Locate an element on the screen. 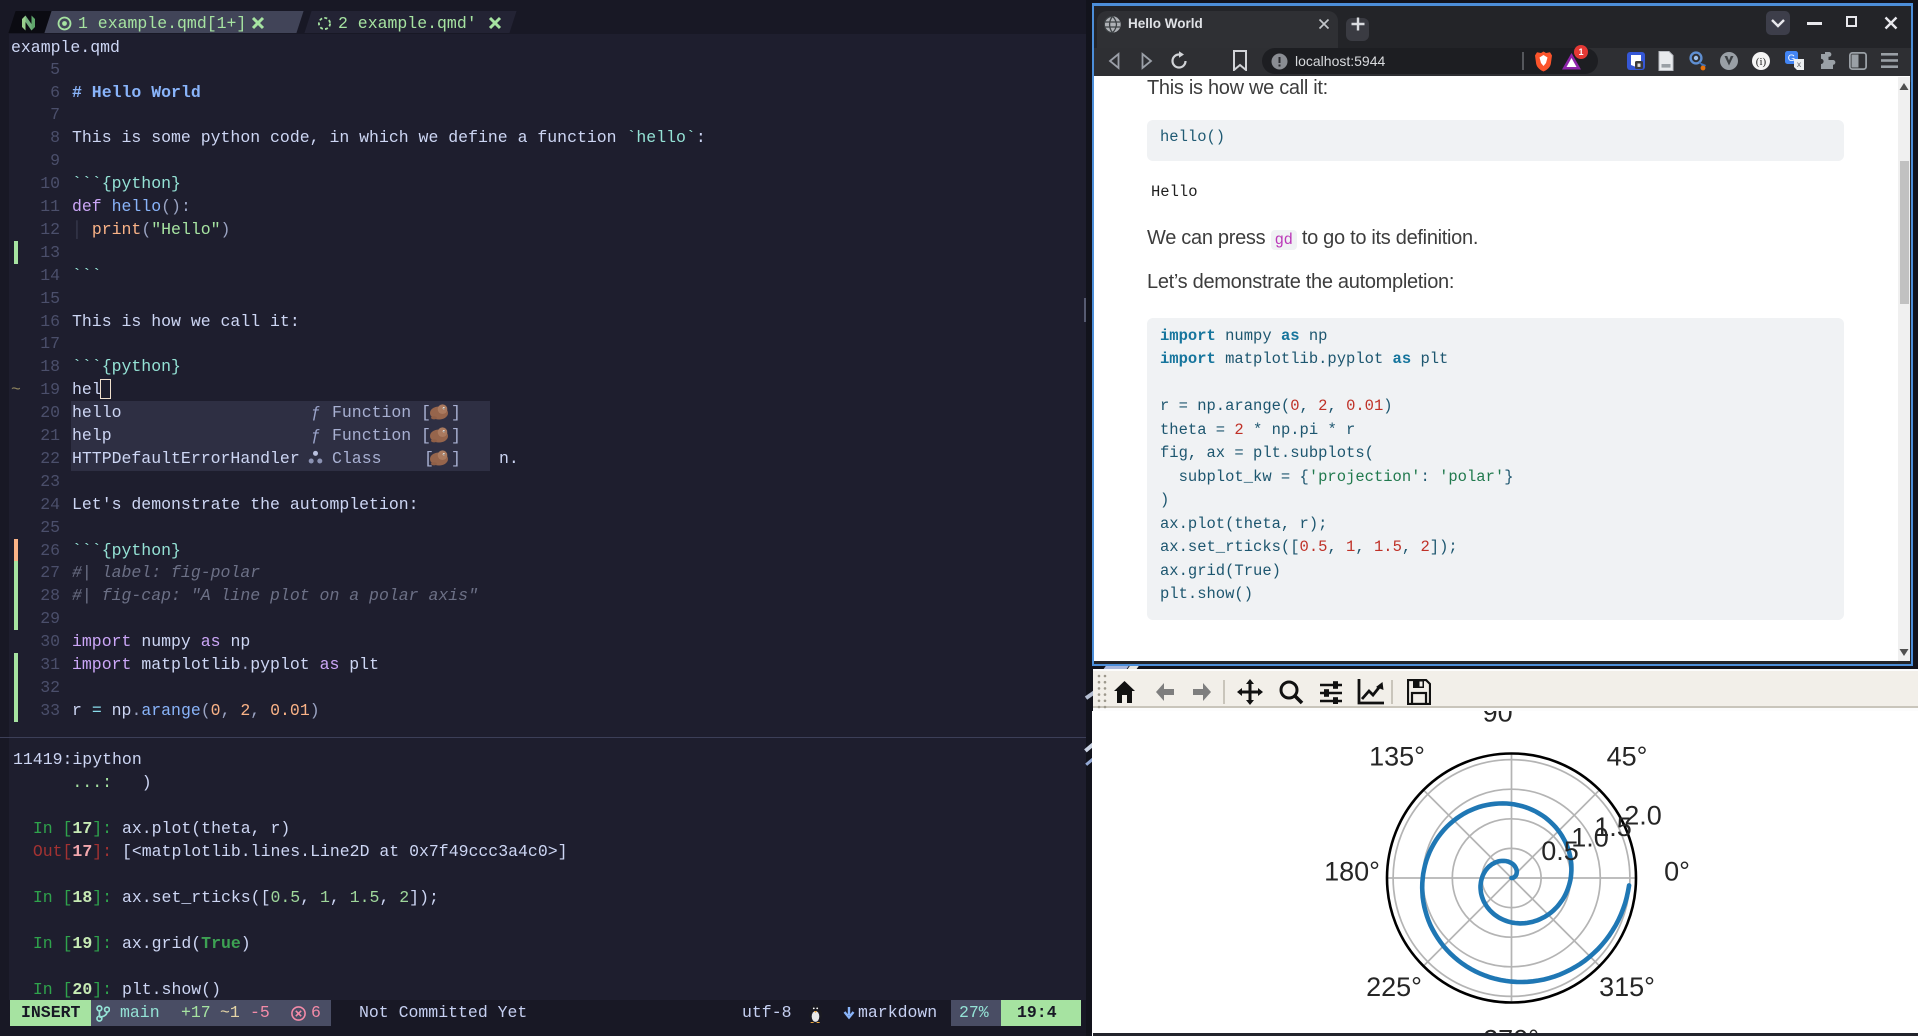 The height and width of the screenshot is (1036, 1918). svg-text: (i) is located at coordinates (1761, 62).